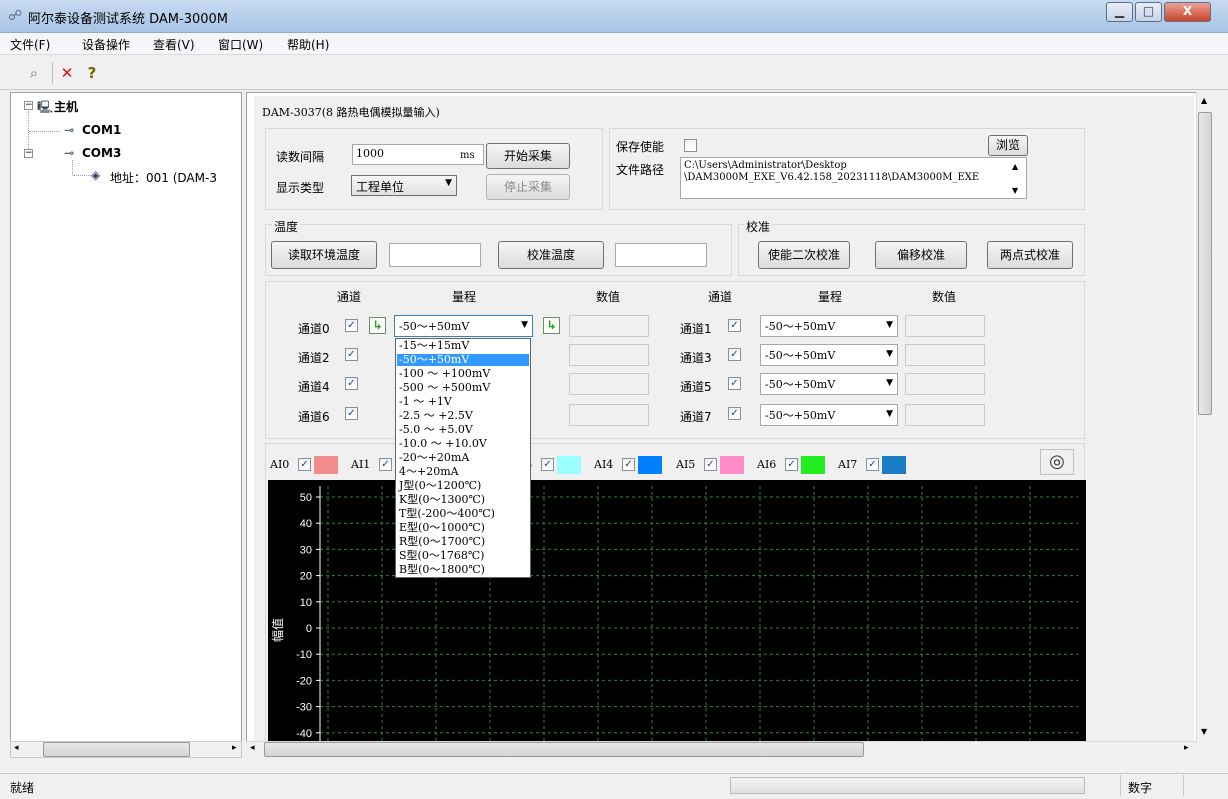 The width and height of the screenshot is (1228, 799). What do you see at coordinates (92, 73) in the screenshot?
I see `help-icon: ?` at bounding box center [92, 73].